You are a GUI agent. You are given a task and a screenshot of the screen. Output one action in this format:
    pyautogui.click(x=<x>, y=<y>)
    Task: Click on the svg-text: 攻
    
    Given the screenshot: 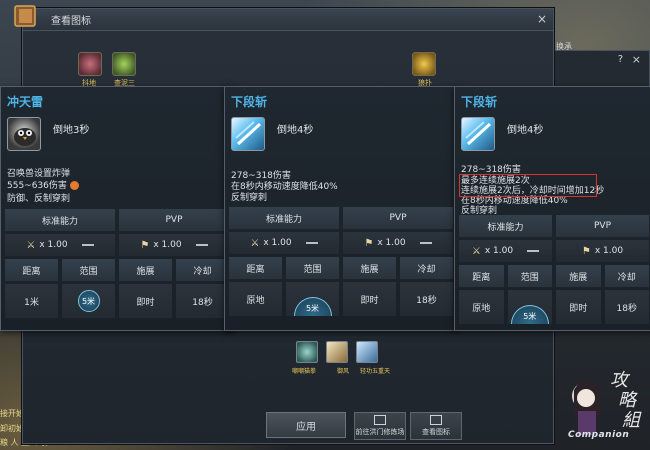 What is the action you would take?
    pyautogui.click(x=620, y=380)
    